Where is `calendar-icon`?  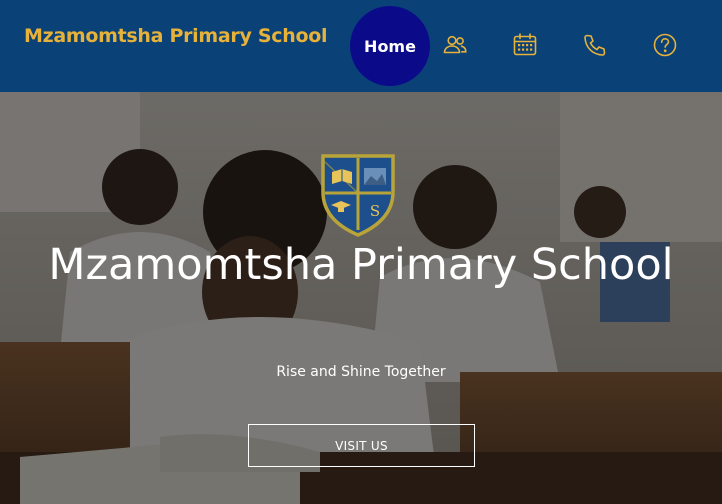 calendar-icon is located at coordinates (525, 45).